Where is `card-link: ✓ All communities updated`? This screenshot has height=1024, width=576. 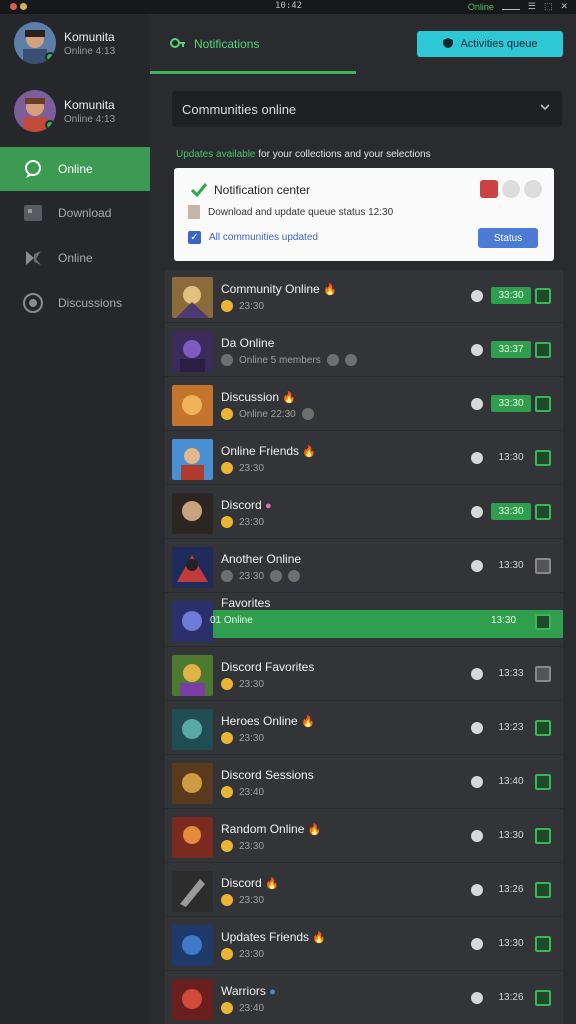 card-link: ✓ All communities updated is located at coordinates (253, 237).